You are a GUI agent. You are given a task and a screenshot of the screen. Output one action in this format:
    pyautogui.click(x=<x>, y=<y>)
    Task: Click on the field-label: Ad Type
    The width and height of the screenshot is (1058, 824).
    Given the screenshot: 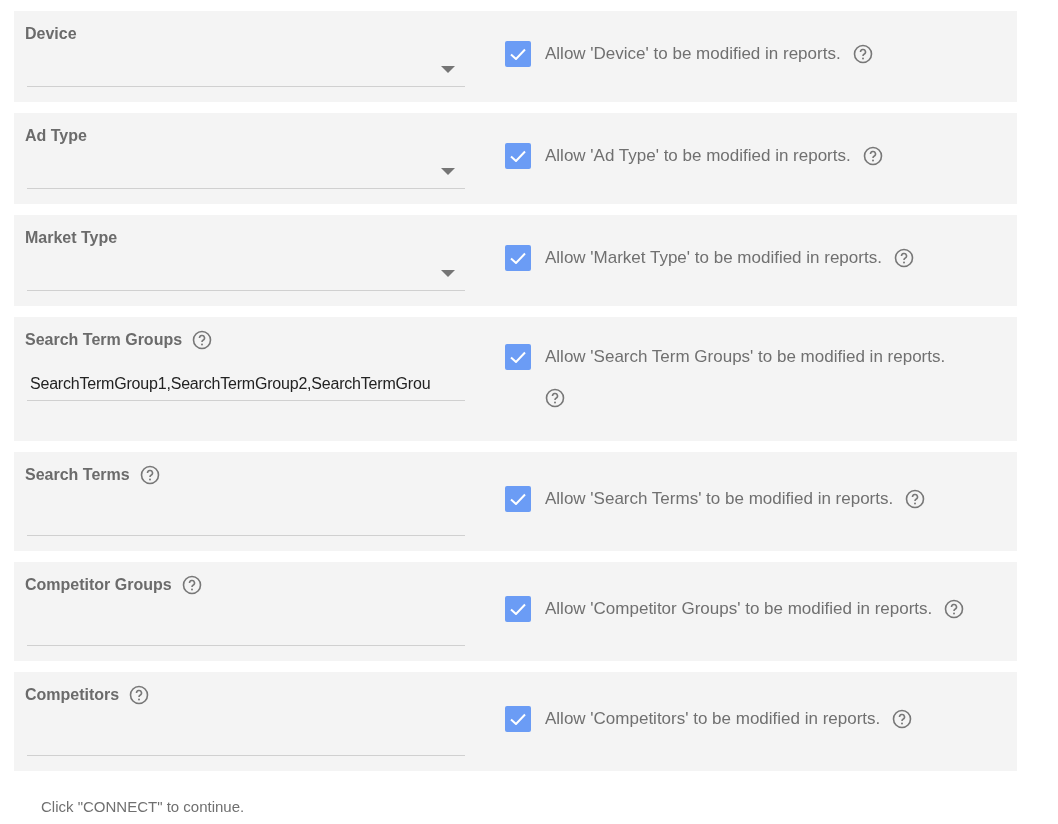 What is the action you would take?
    pyautogui.click(x=56, y=136)
    